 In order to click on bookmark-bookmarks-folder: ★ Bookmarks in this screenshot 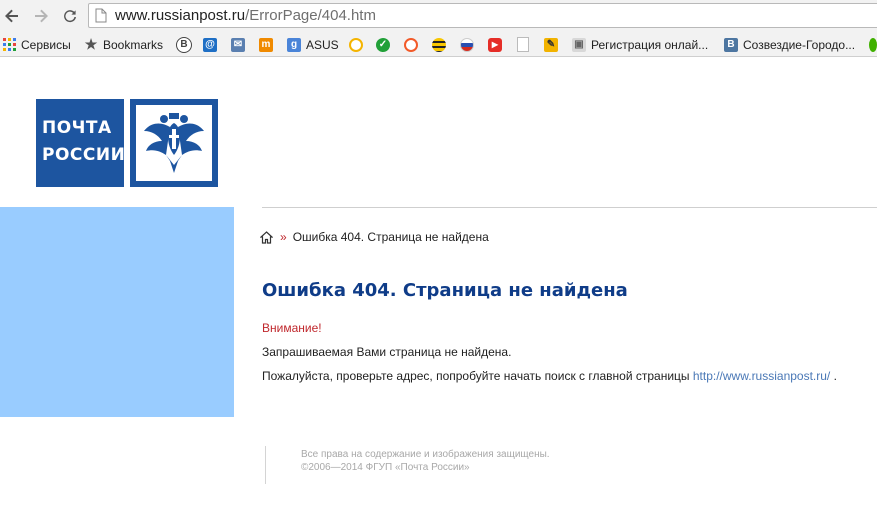, I will do `click(123, 44)`.